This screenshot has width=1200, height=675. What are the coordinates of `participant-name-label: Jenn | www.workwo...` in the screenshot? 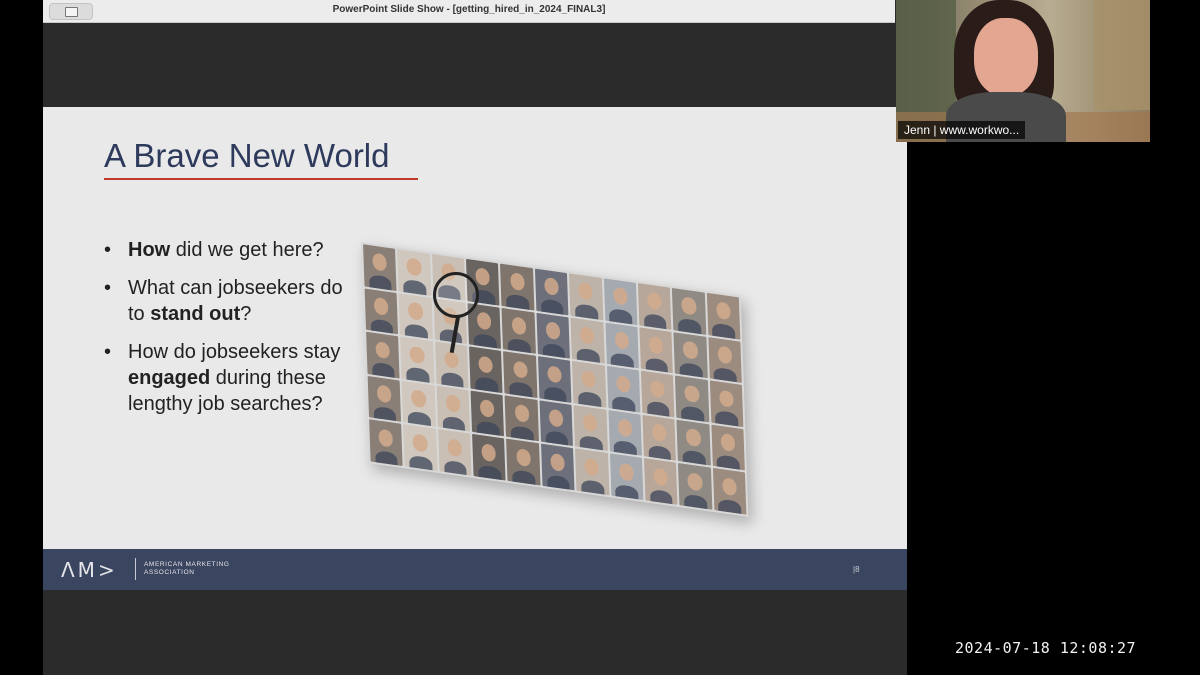 It's located at (962, 130).